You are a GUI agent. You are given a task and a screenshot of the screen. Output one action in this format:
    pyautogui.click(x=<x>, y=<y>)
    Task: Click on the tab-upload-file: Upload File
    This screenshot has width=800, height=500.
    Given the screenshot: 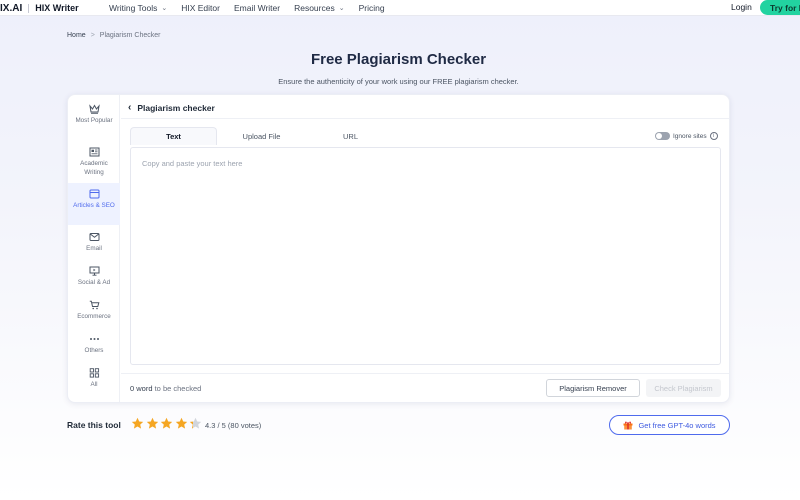 What is the action you would take?
    pyautogui.click(x=261, y=136)
    